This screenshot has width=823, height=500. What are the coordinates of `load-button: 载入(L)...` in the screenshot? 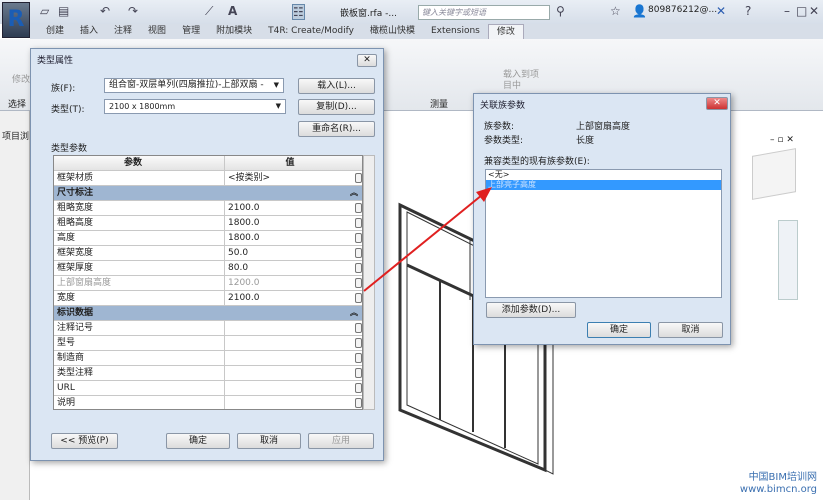 It's located at (336, 86).